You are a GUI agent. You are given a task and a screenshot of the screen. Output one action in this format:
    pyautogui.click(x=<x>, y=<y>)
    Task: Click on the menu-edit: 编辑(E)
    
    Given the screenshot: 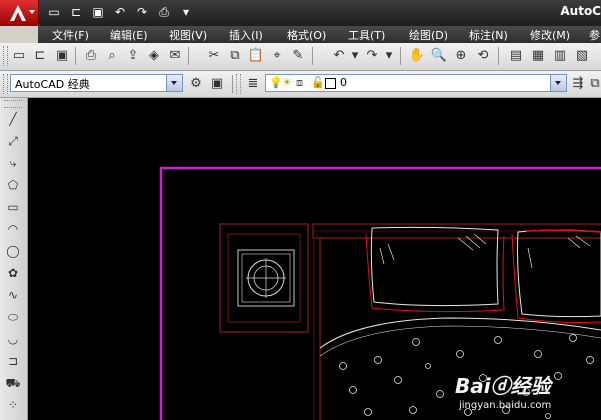 What is the action you would take?
    pyautogui.click(x=129, y=35)
    